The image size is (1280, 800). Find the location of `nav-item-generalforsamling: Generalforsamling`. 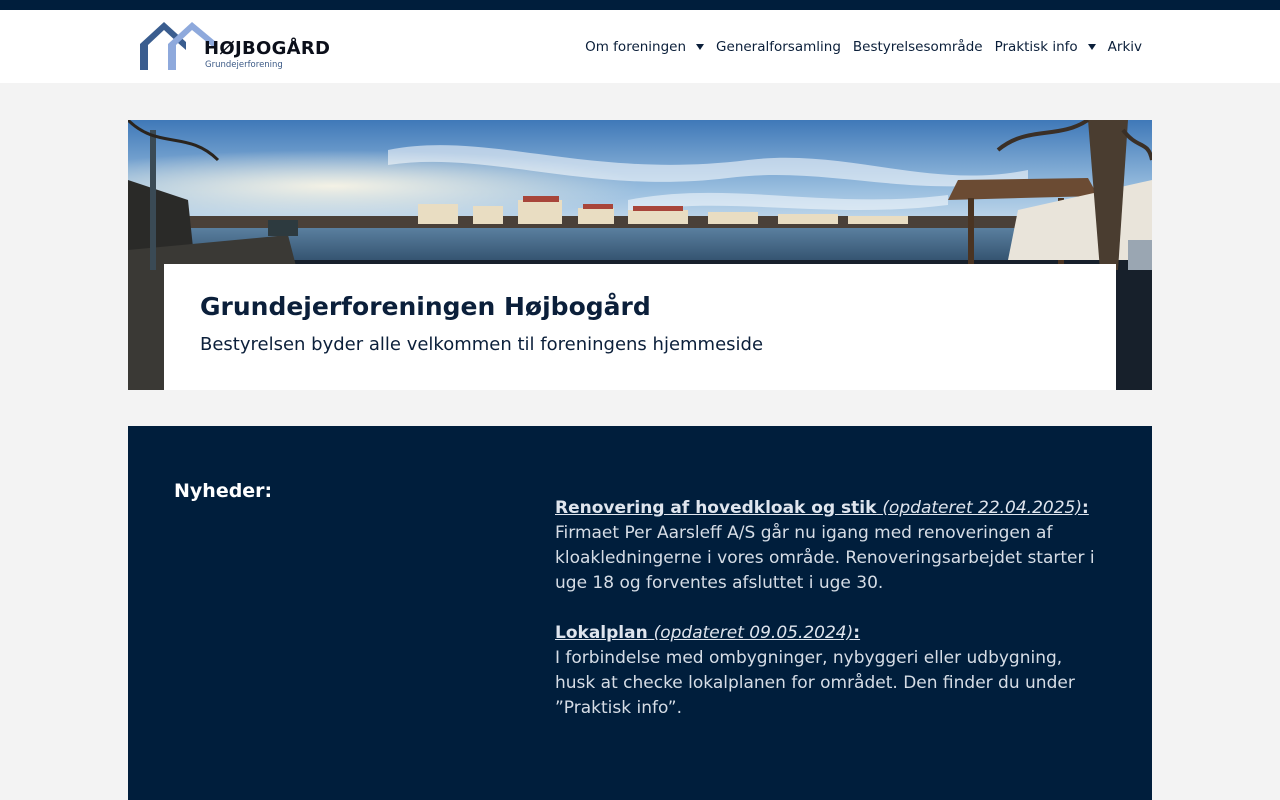

nav-item-generalforsamling: Generalforsamling is located at coordinates (778, 47).